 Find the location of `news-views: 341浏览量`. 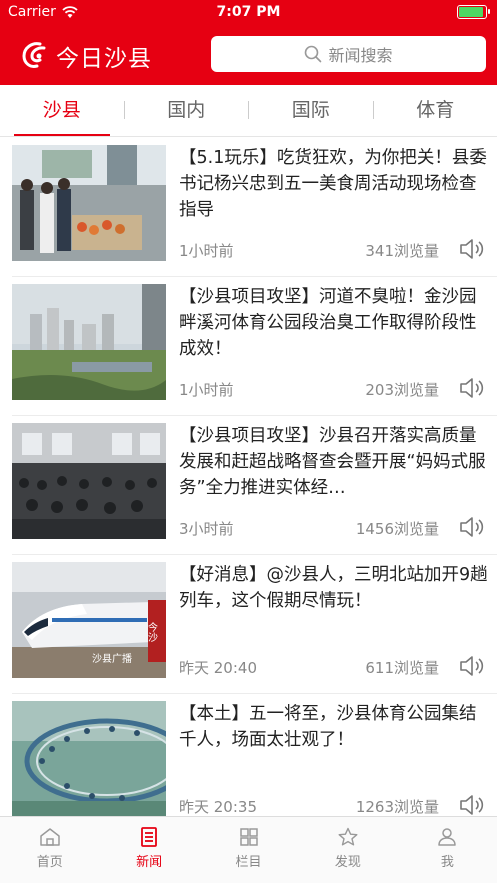

news-views: 341浏览量 is located at coordinates (402, 251).